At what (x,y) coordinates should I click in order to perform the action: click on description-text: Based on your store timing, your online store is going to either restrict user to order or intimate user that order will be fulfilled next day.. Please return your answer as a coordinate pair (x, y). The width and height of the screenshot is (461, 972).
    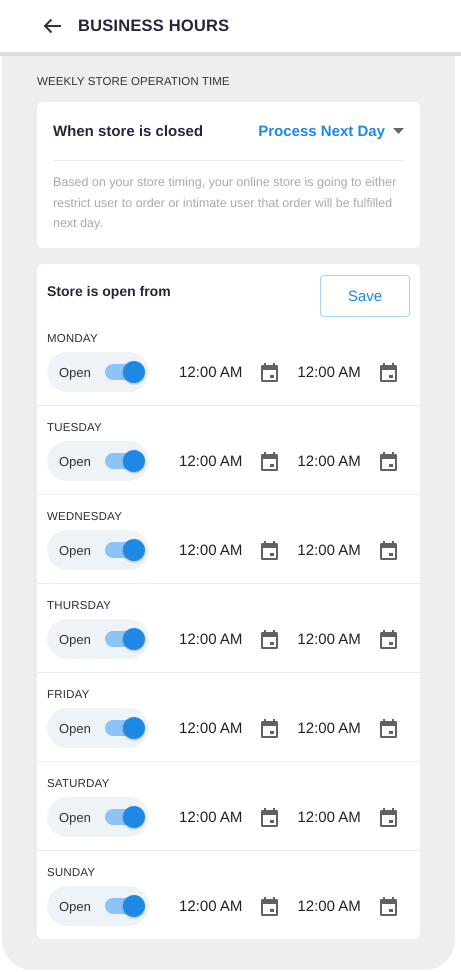
    Looking at the image, I should click on (225, 203).